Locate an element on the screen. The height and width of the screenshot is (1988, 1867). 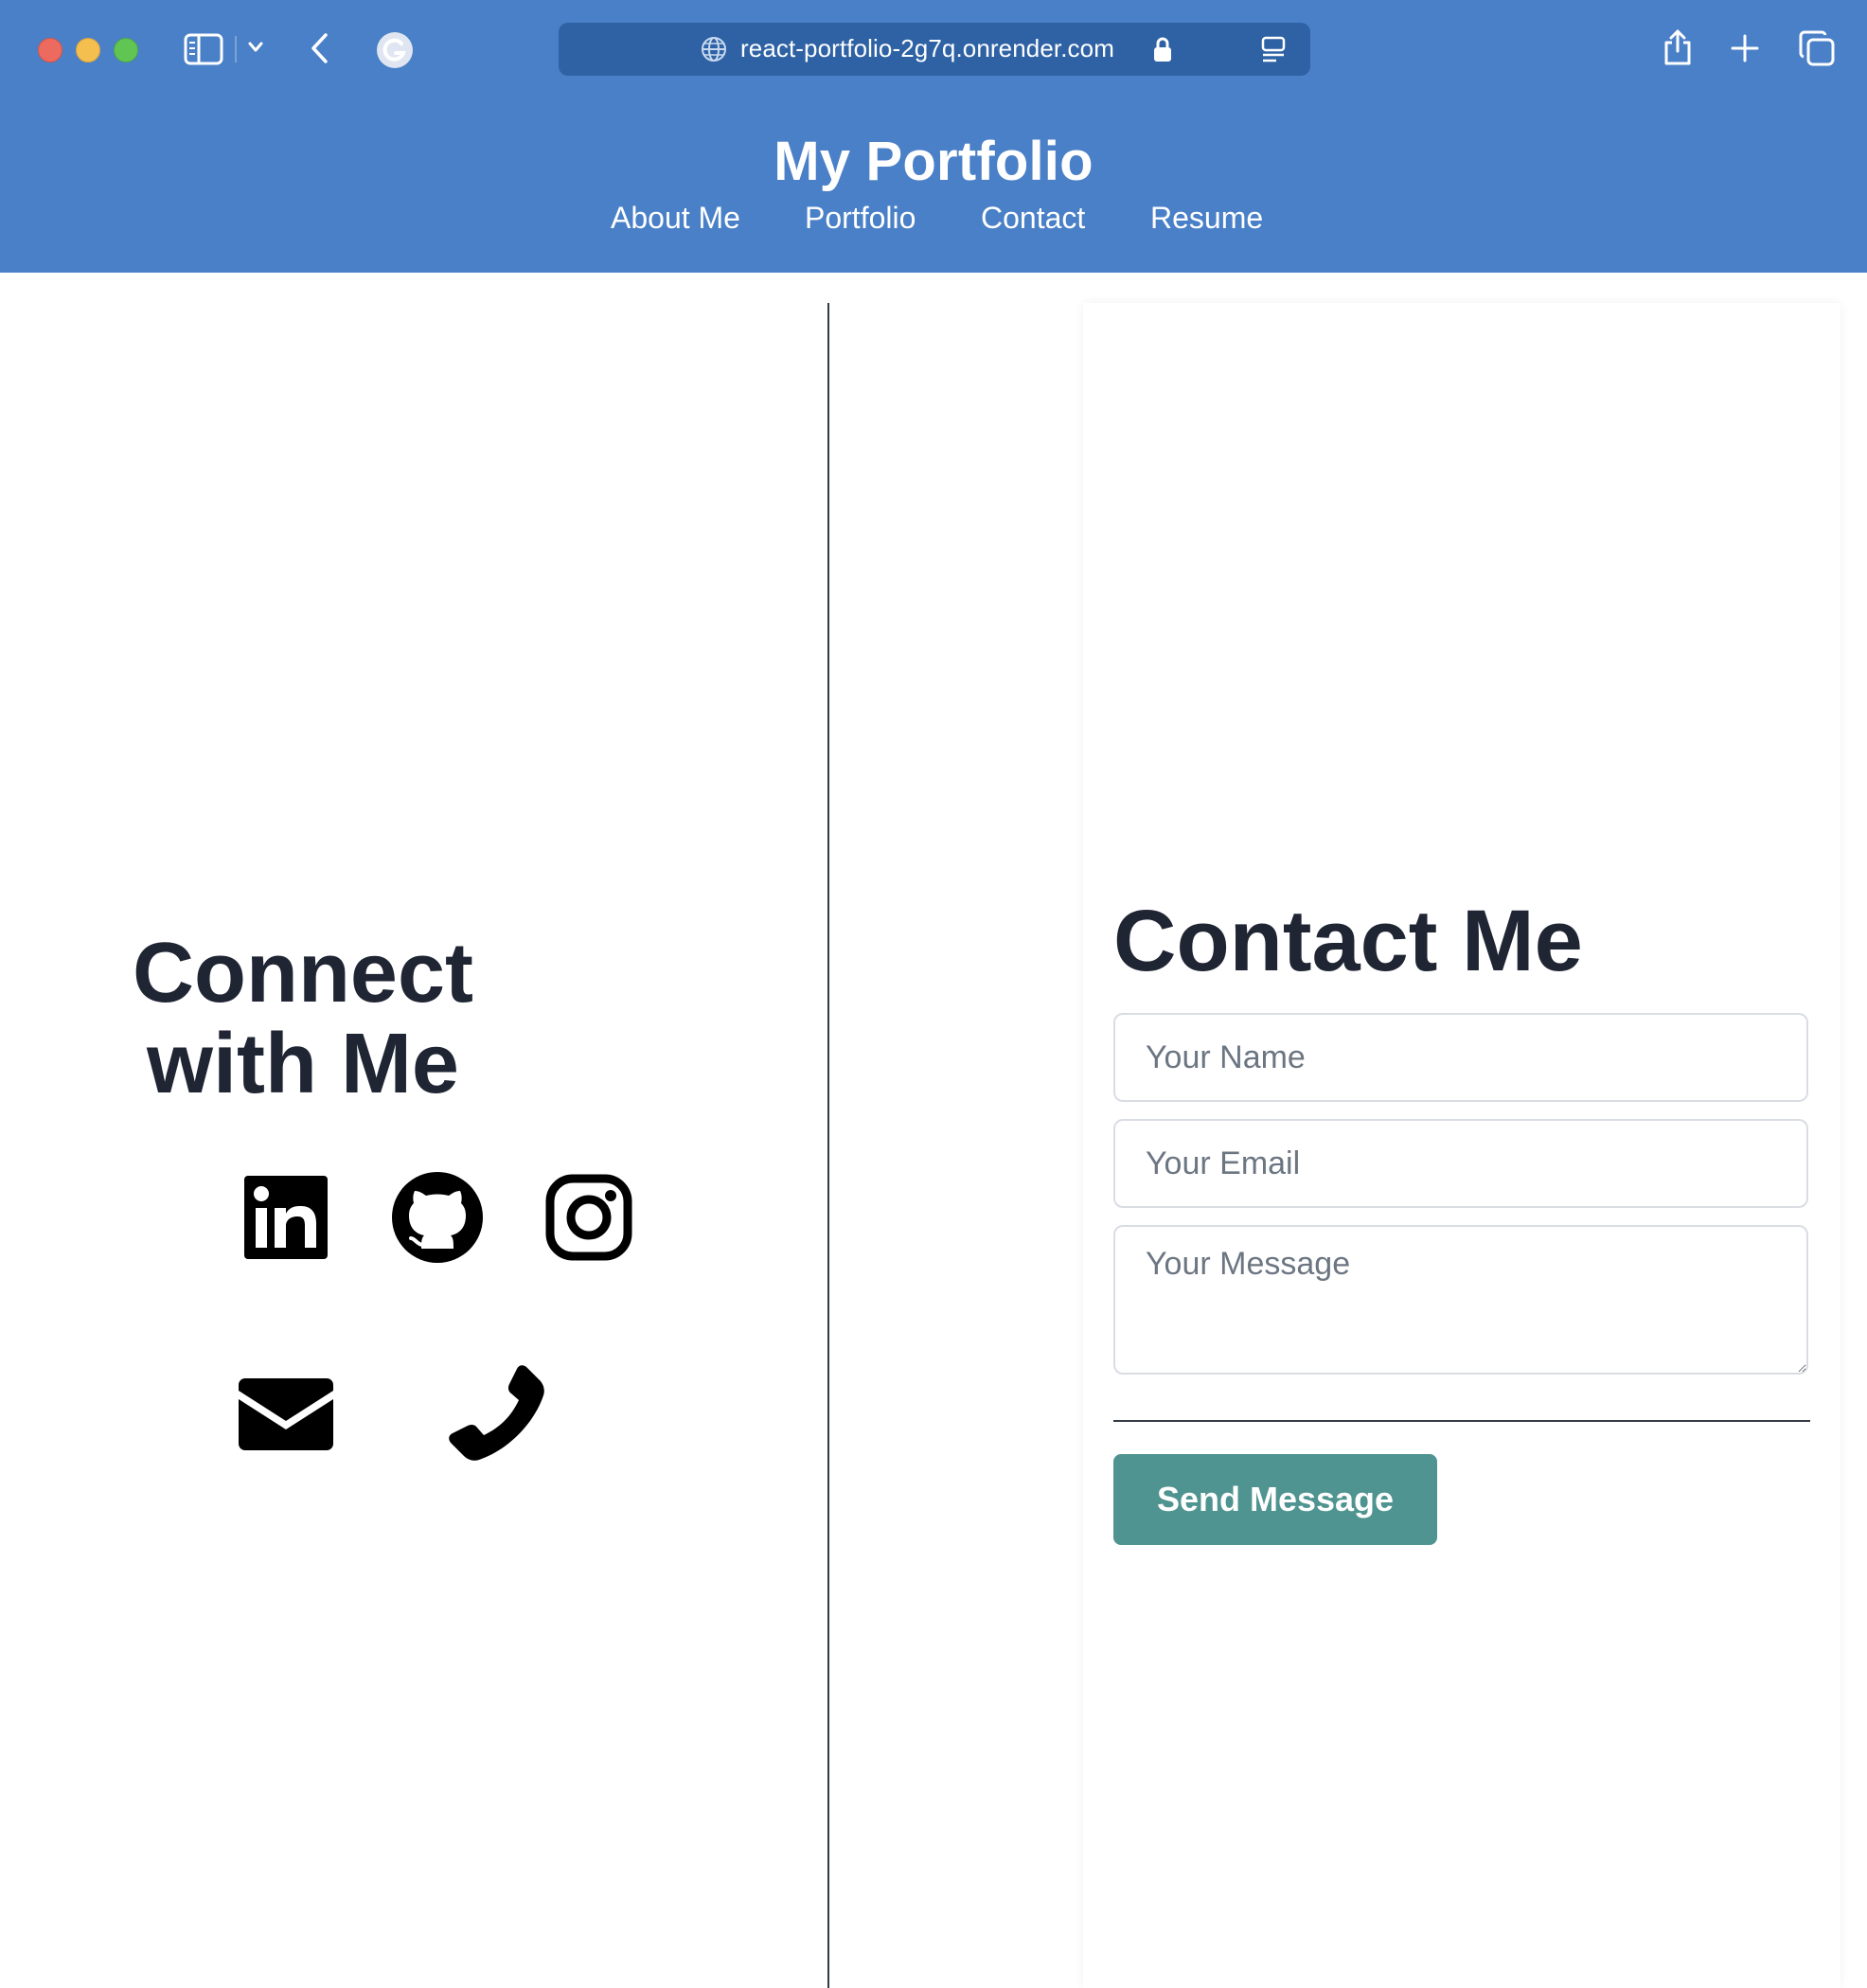
browser-toolbar: react-portfolio-2g7q.onrender.com is located at coordinates (933, 49).